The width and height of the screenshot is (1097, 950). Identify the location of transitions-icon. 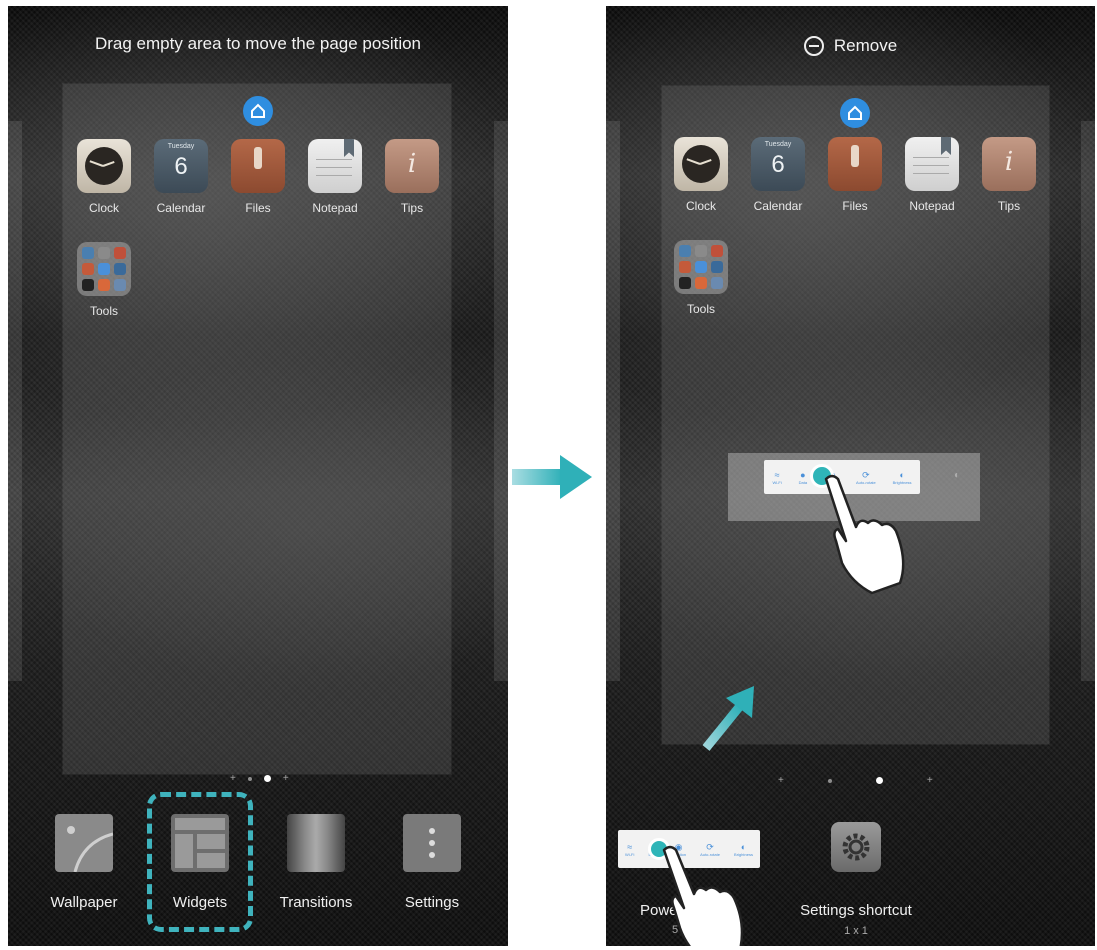
(316, 843).